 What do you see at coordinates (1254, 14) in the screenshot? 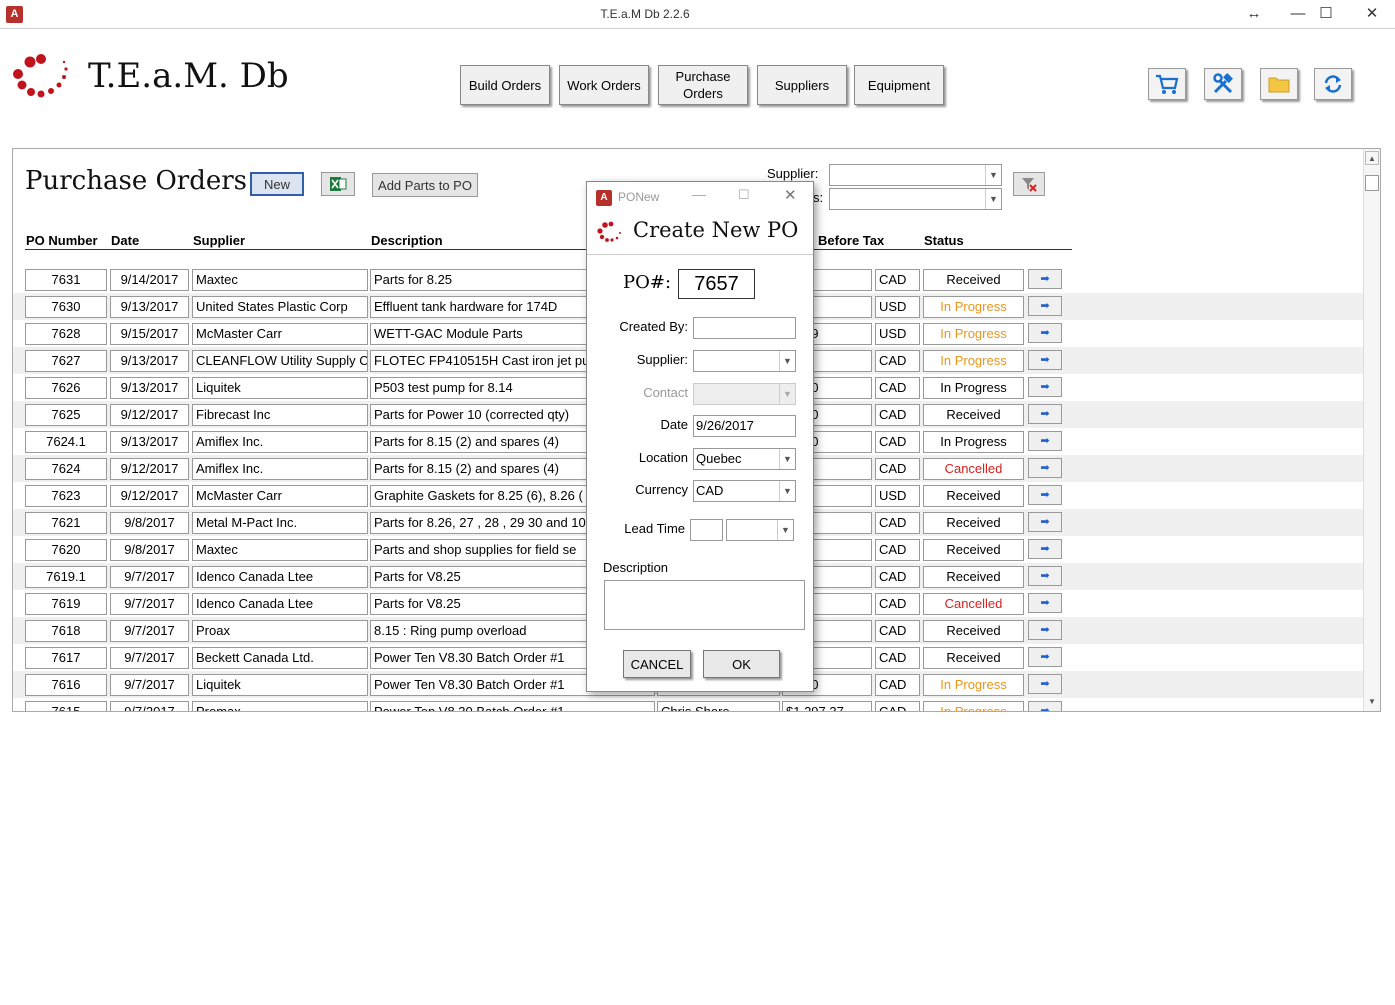
I see `resize-icon: ↔` at bounding box center [1254, 14].